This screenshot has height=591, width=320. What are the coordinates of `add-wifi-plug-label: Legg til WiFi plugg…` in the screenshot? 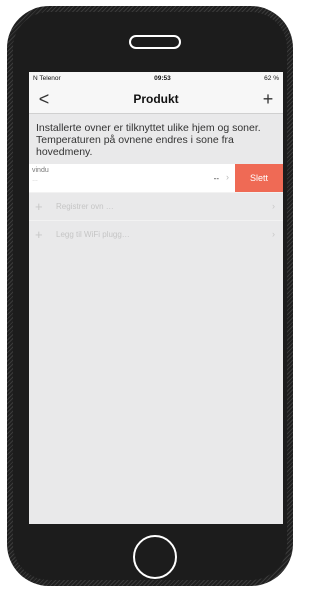 It's located at (93, 234).